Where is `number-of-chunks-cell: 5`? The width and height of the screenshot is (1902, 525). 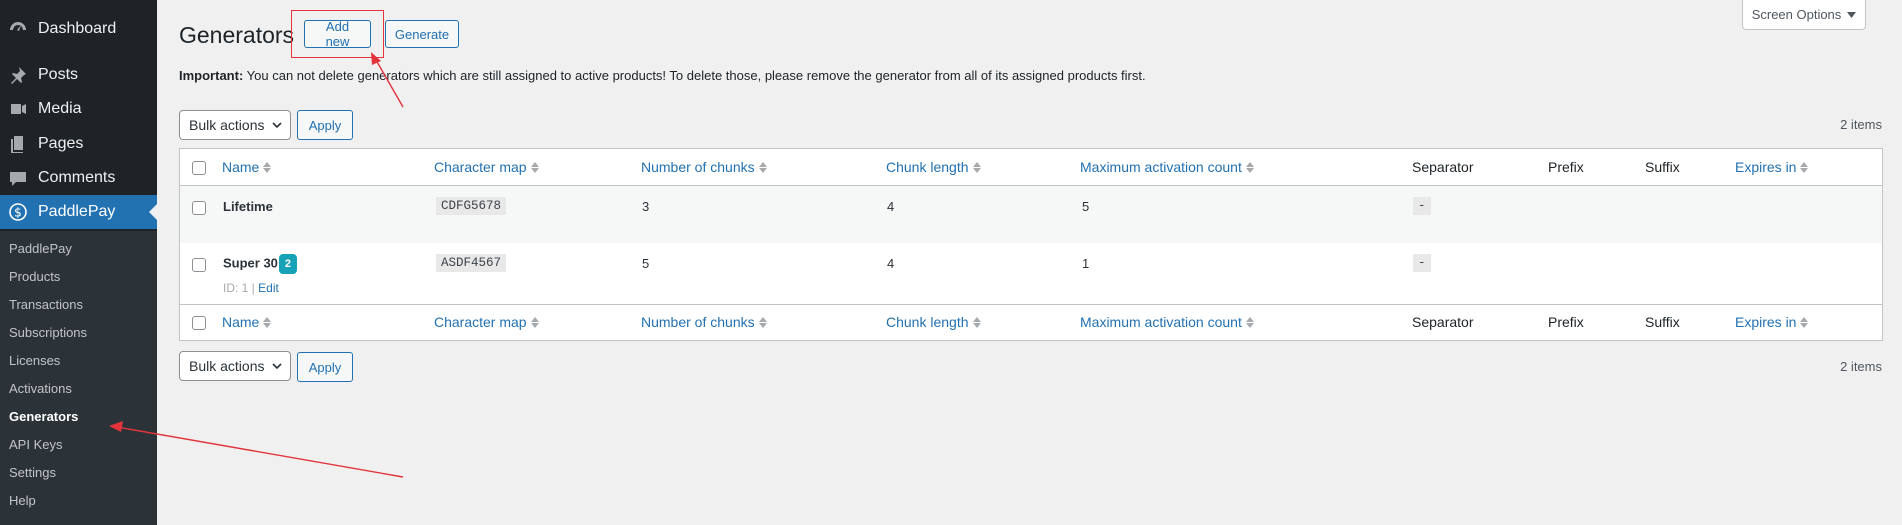 number-of-chunks-cell: 5 is located at coordinates (646, 263).